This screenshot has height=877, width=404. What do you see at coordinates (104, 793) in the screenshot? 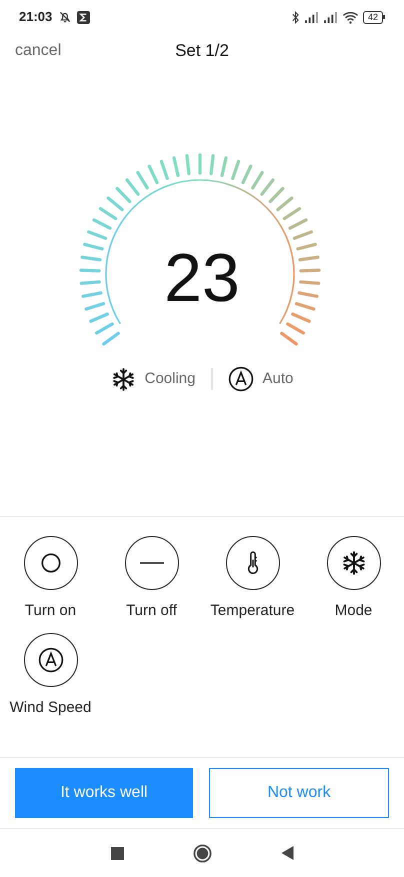
I see `action-button: It works well` at bounding box center [104, 793].